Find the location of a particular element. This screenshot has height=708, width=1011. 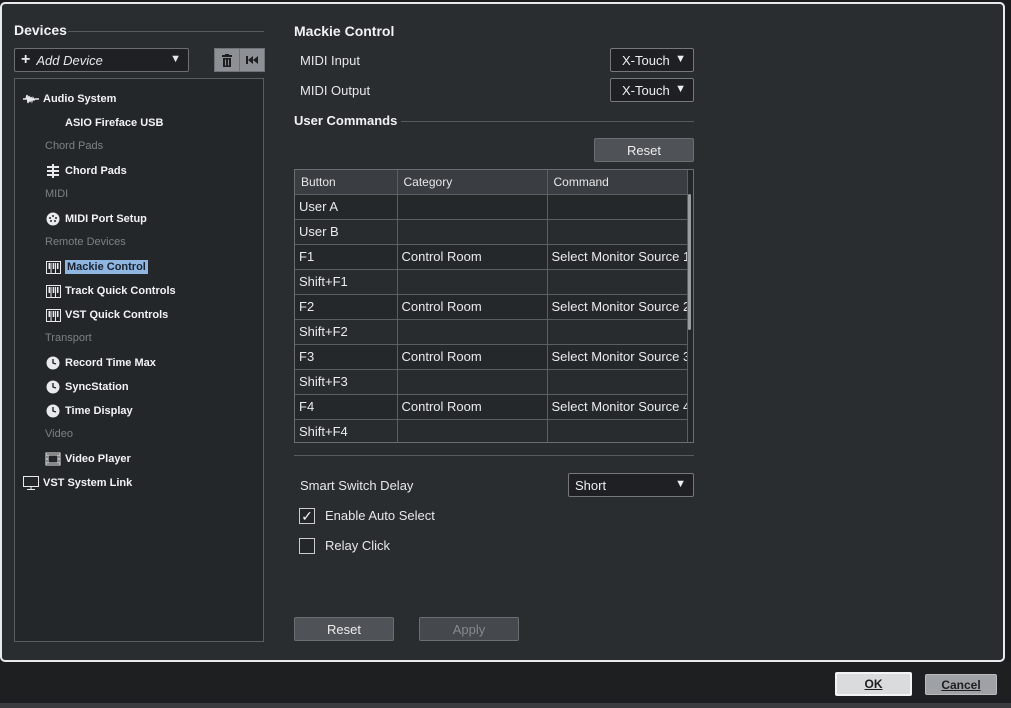

tree-item-vst-system-link: VST System Link is located at coordinates (77, 483).